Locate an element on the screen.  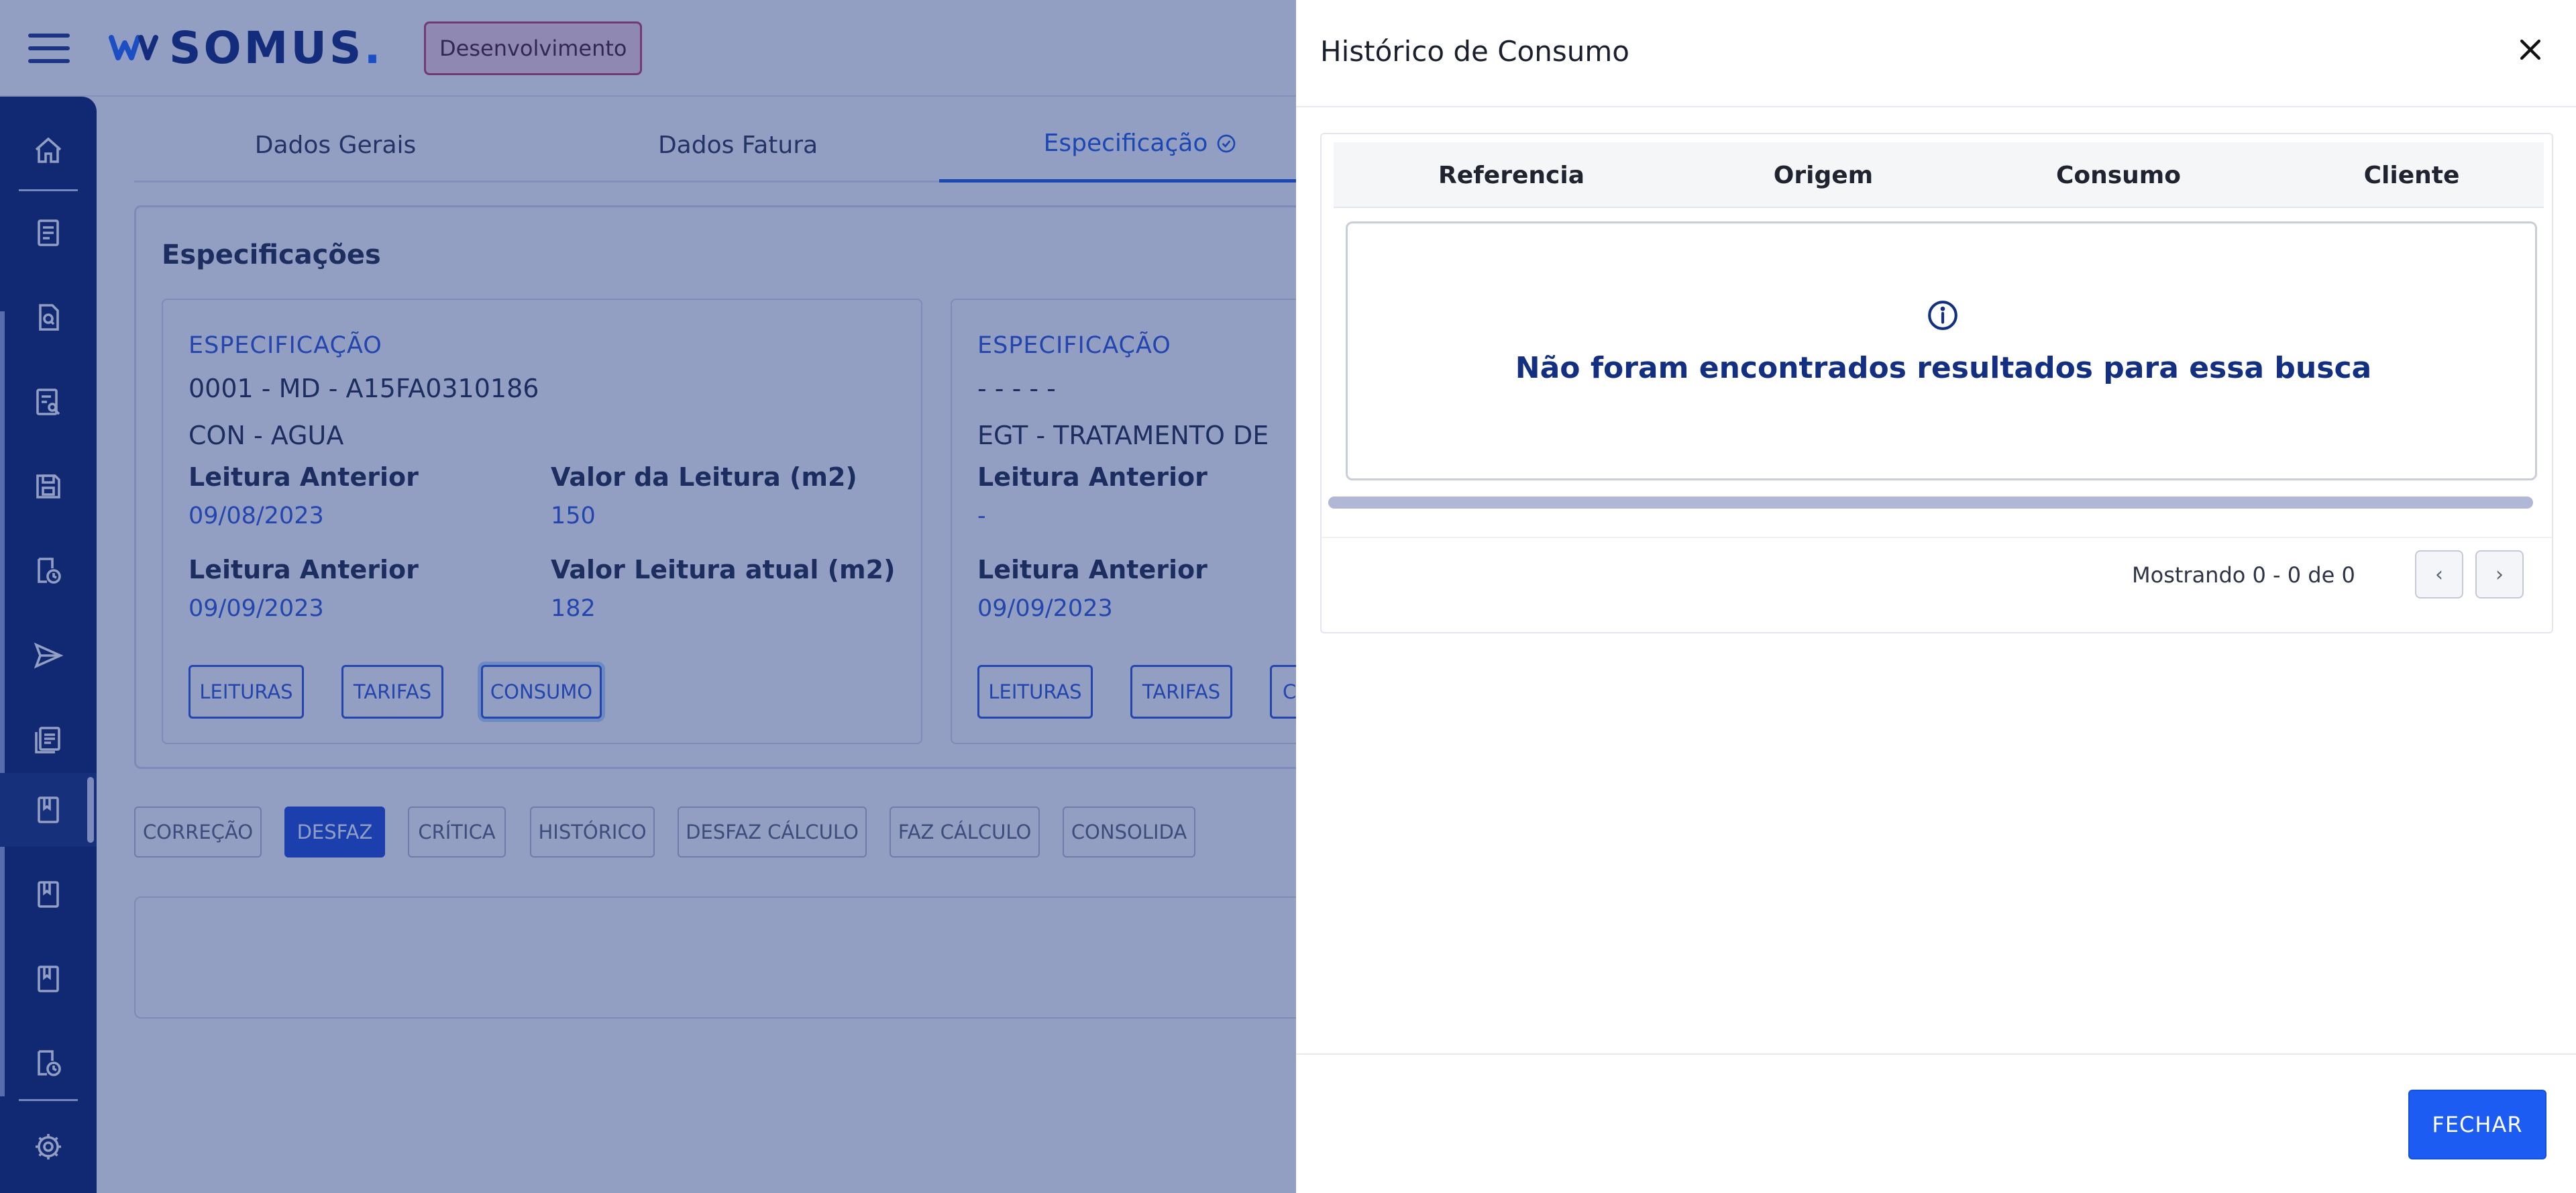
next-page-button: › is located at coordinates (2499, 574).